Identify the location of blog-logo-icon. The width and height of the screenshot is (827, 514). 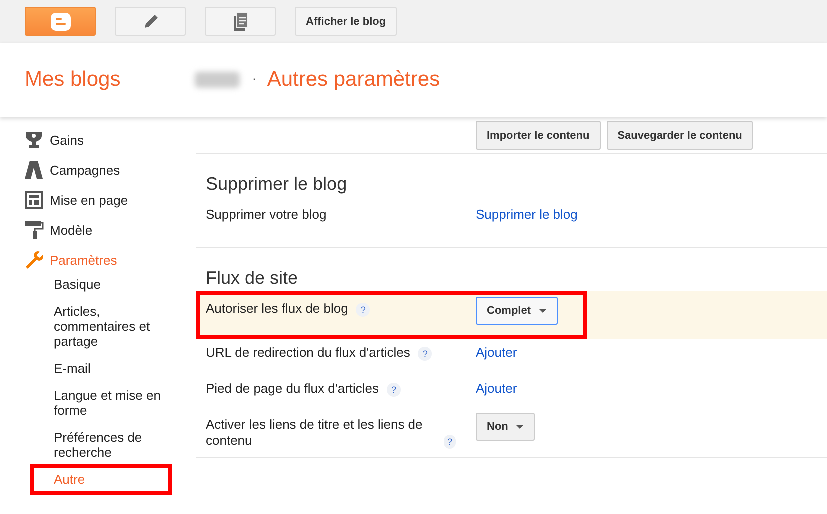
(61, 22).